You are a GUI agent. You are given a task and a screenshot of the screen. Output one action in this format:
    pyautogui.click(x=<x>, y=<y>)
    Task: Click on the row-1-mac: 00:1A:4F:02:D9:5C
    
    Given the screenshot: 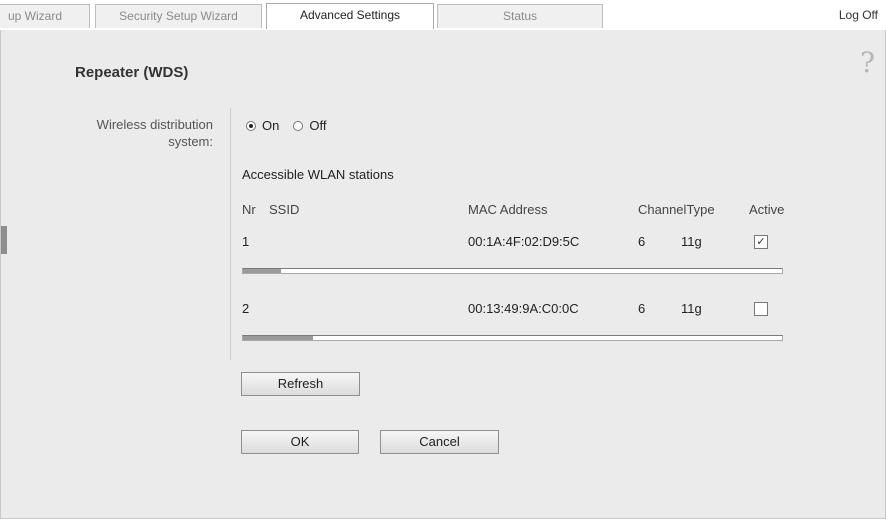 What is the action you would take?
    pyautogui.click(x=524, y=241)
    